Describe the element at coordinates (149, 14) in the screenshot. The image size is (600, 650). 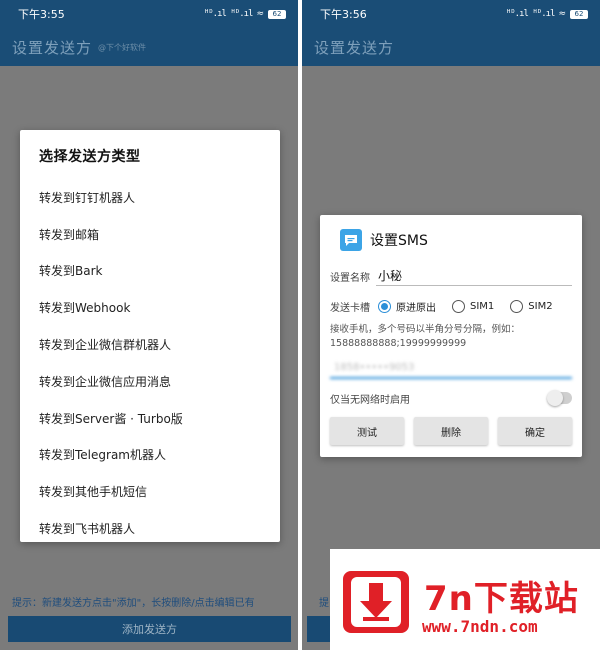
I see `status-bar: 下午3:55 ᴴᴰ.ıl ᴴᴰ.ıl ≈ 62` at that location.